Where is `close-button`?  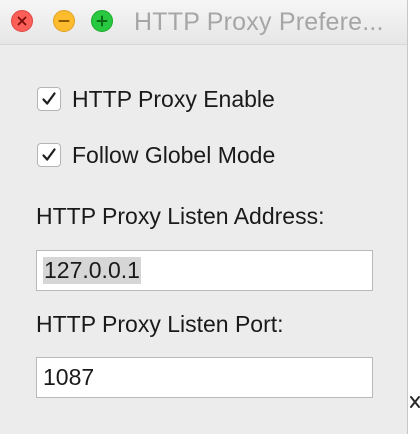
close-button is located at coordinates (22, 21).